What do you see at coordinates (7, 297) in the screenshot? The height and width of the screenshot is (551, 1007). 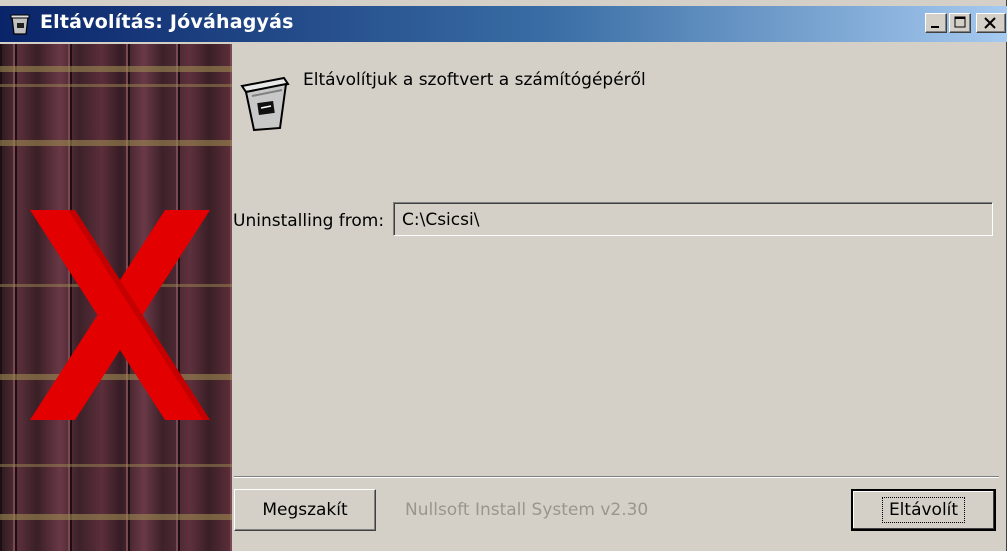 I see `book-spine` at bounding box center [7, 297].